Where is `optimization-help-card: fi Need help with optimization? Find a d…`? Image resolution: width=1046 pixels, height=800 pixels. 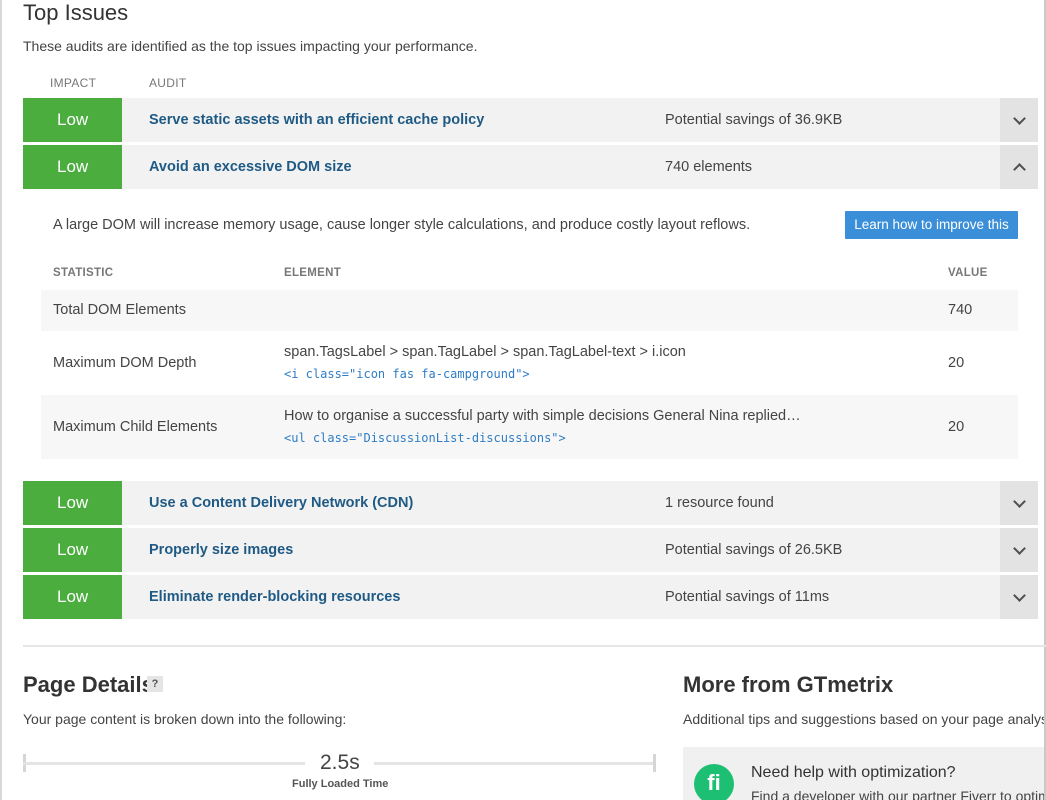
optimization-help-card: fi Need help with optimization? Find a d… is located at coordinates (863, 773).